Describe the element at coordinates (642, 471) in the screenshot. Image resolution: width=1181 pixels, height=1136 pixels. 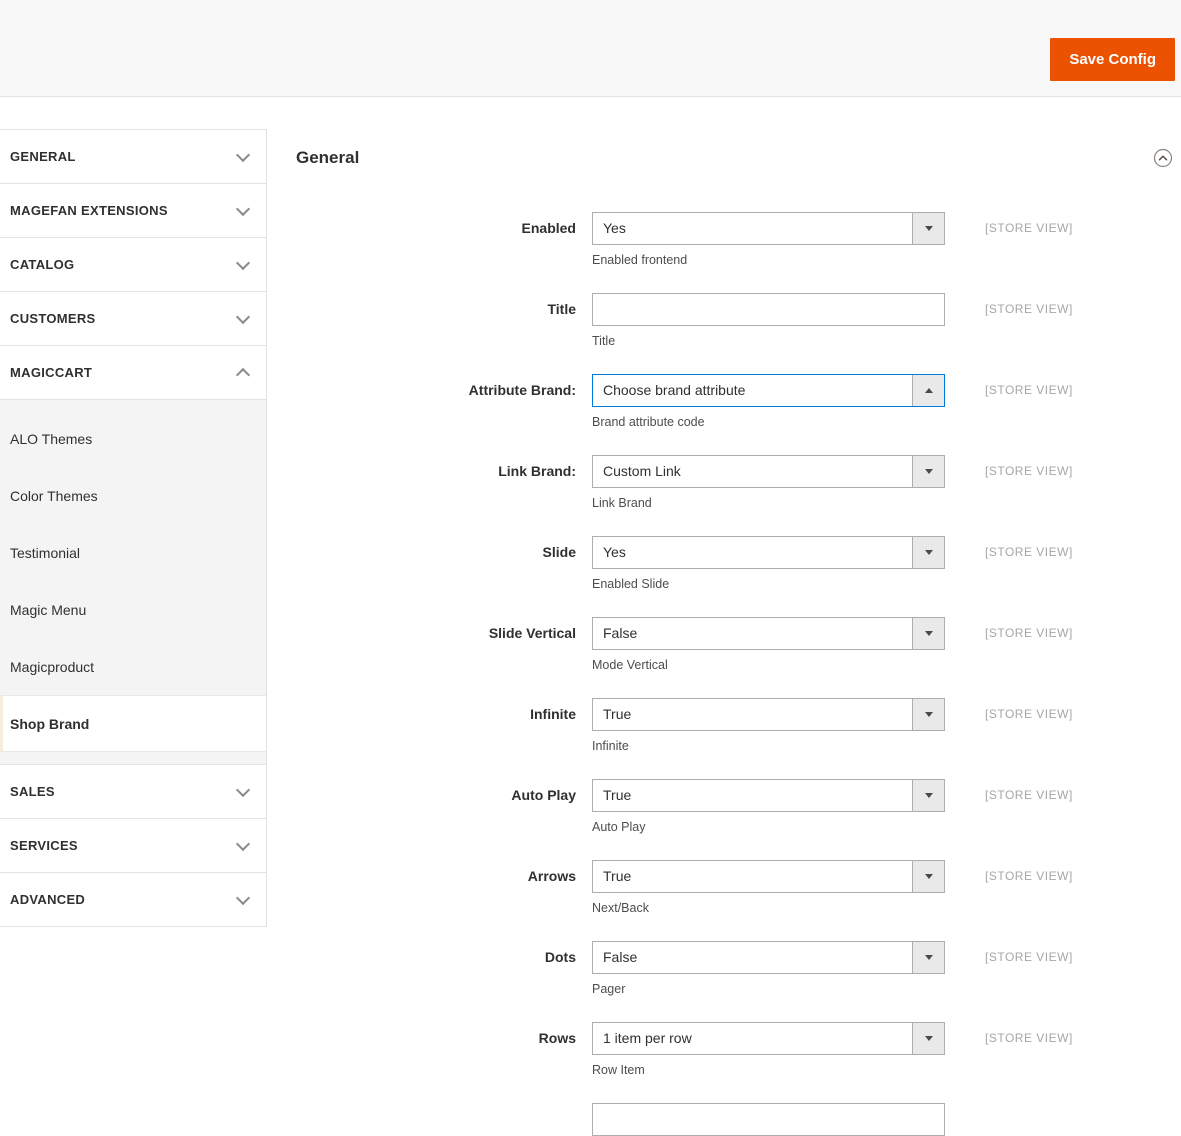
I see `select-value: Custom Link` at that location.